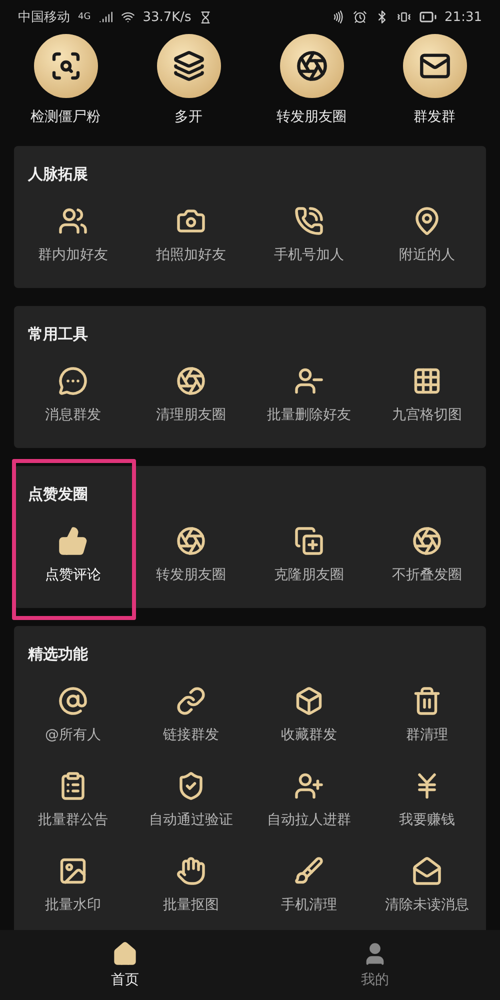 The width and height of the screenshot is (500, 1000). What do you see at coordinates (73, 541) in the screenshot?
I see `thumbs-up-icon` at bounding box center [73, 541].